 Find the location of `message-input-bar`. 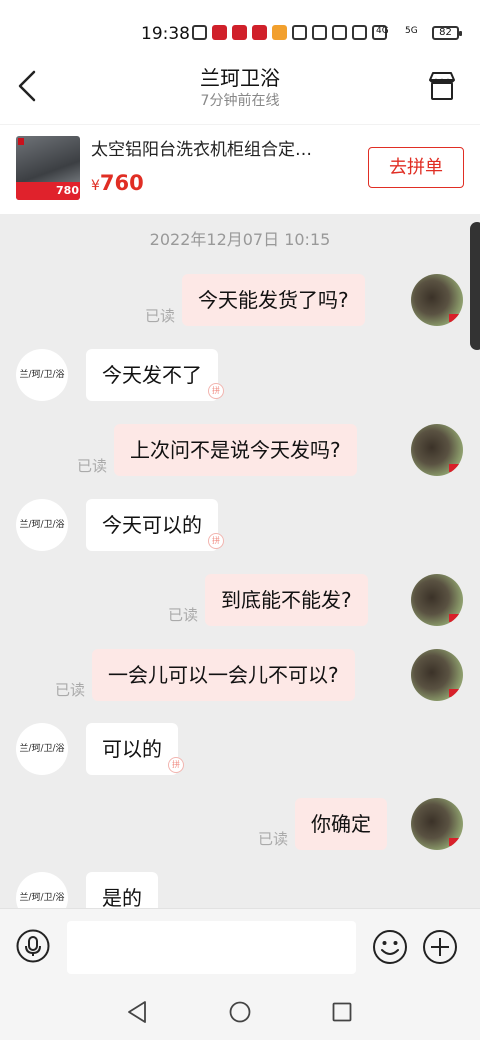

message-input-bar is located at coordinates (240, 946).